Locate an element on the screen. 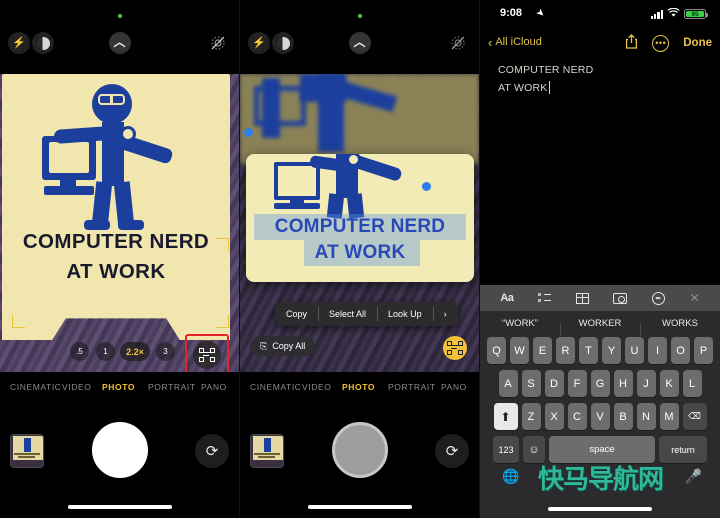 Image resolution: width=720 pixels, height=518 pixels. status-bar: 9:08 ➤ 95 is located at coordinates (600, 13).